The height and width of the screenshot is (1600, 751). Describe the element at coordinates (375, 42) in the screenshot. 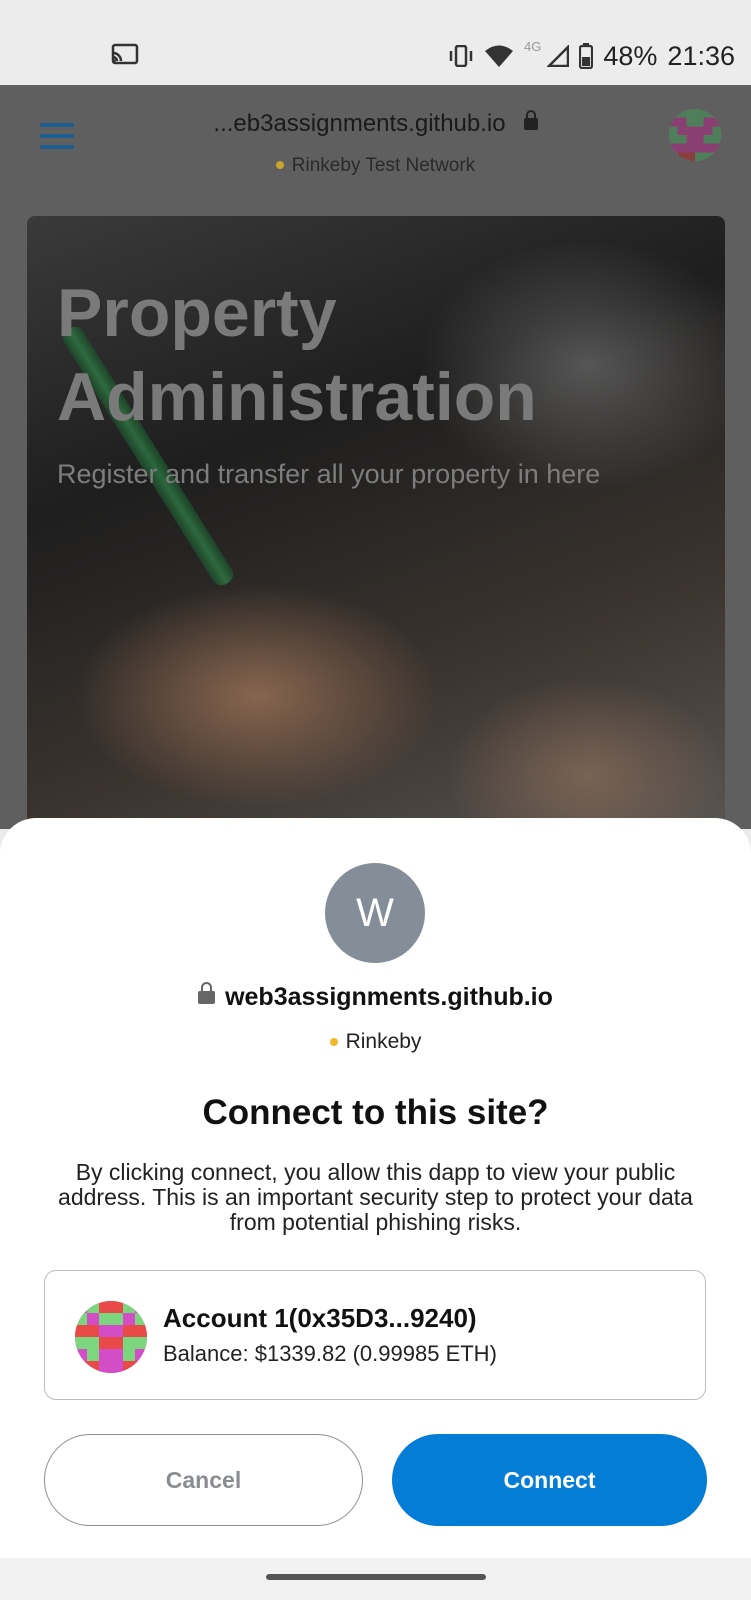

I see `status-bar: 4G 48% 21:36` at that location.